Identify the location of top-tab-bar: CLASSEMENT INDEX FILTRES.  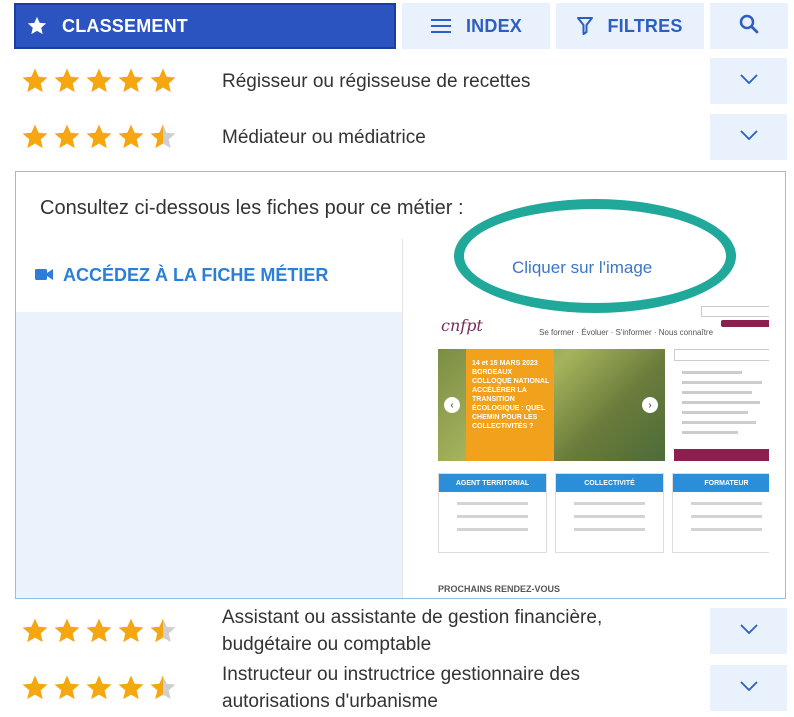
(401, 26).